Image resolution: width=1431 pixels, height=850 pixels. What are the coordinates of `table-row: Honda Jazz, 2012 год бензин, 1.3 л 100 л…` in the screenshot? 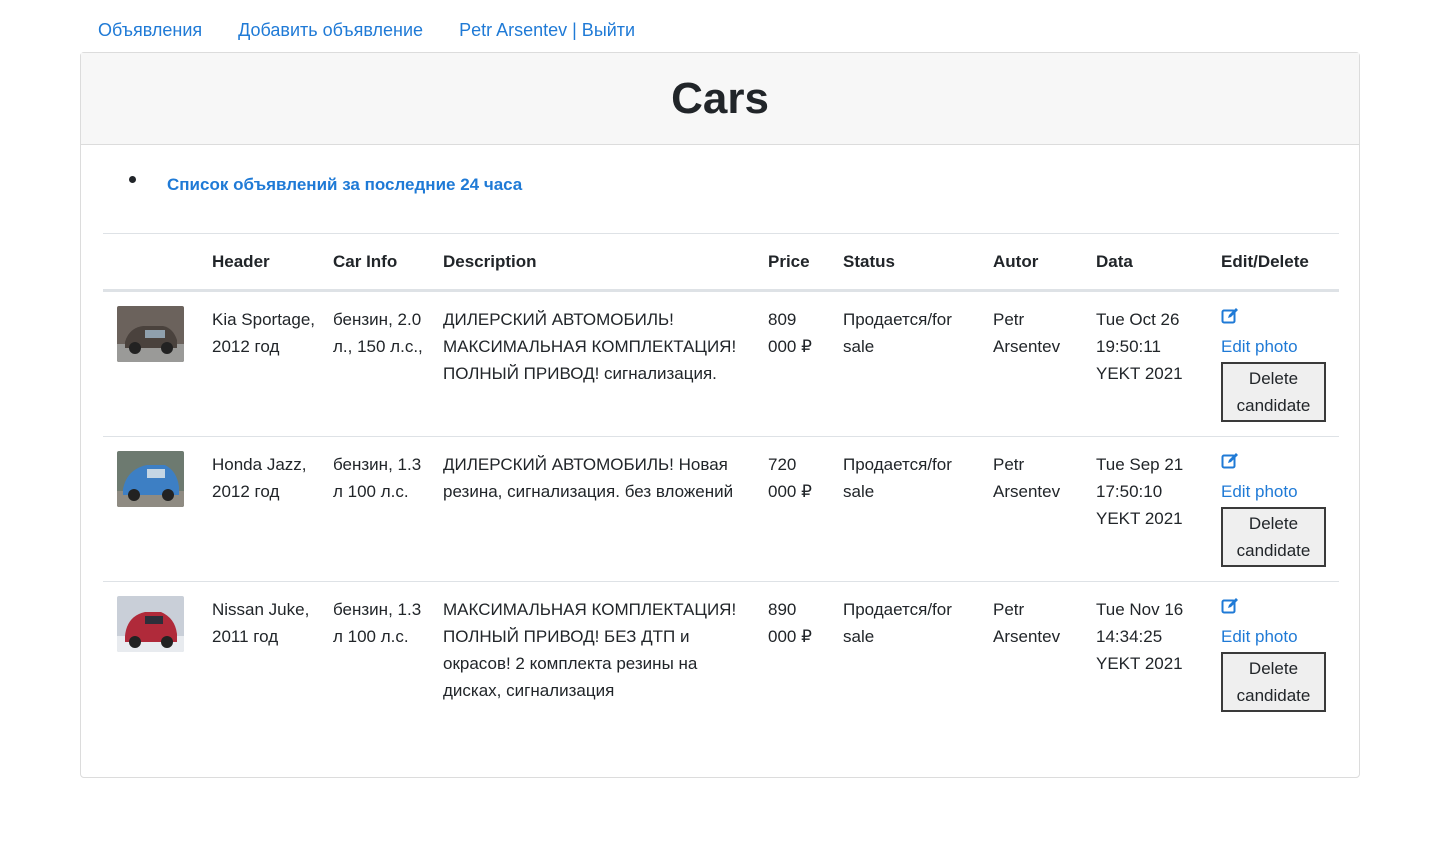 It's located at (721, 509).